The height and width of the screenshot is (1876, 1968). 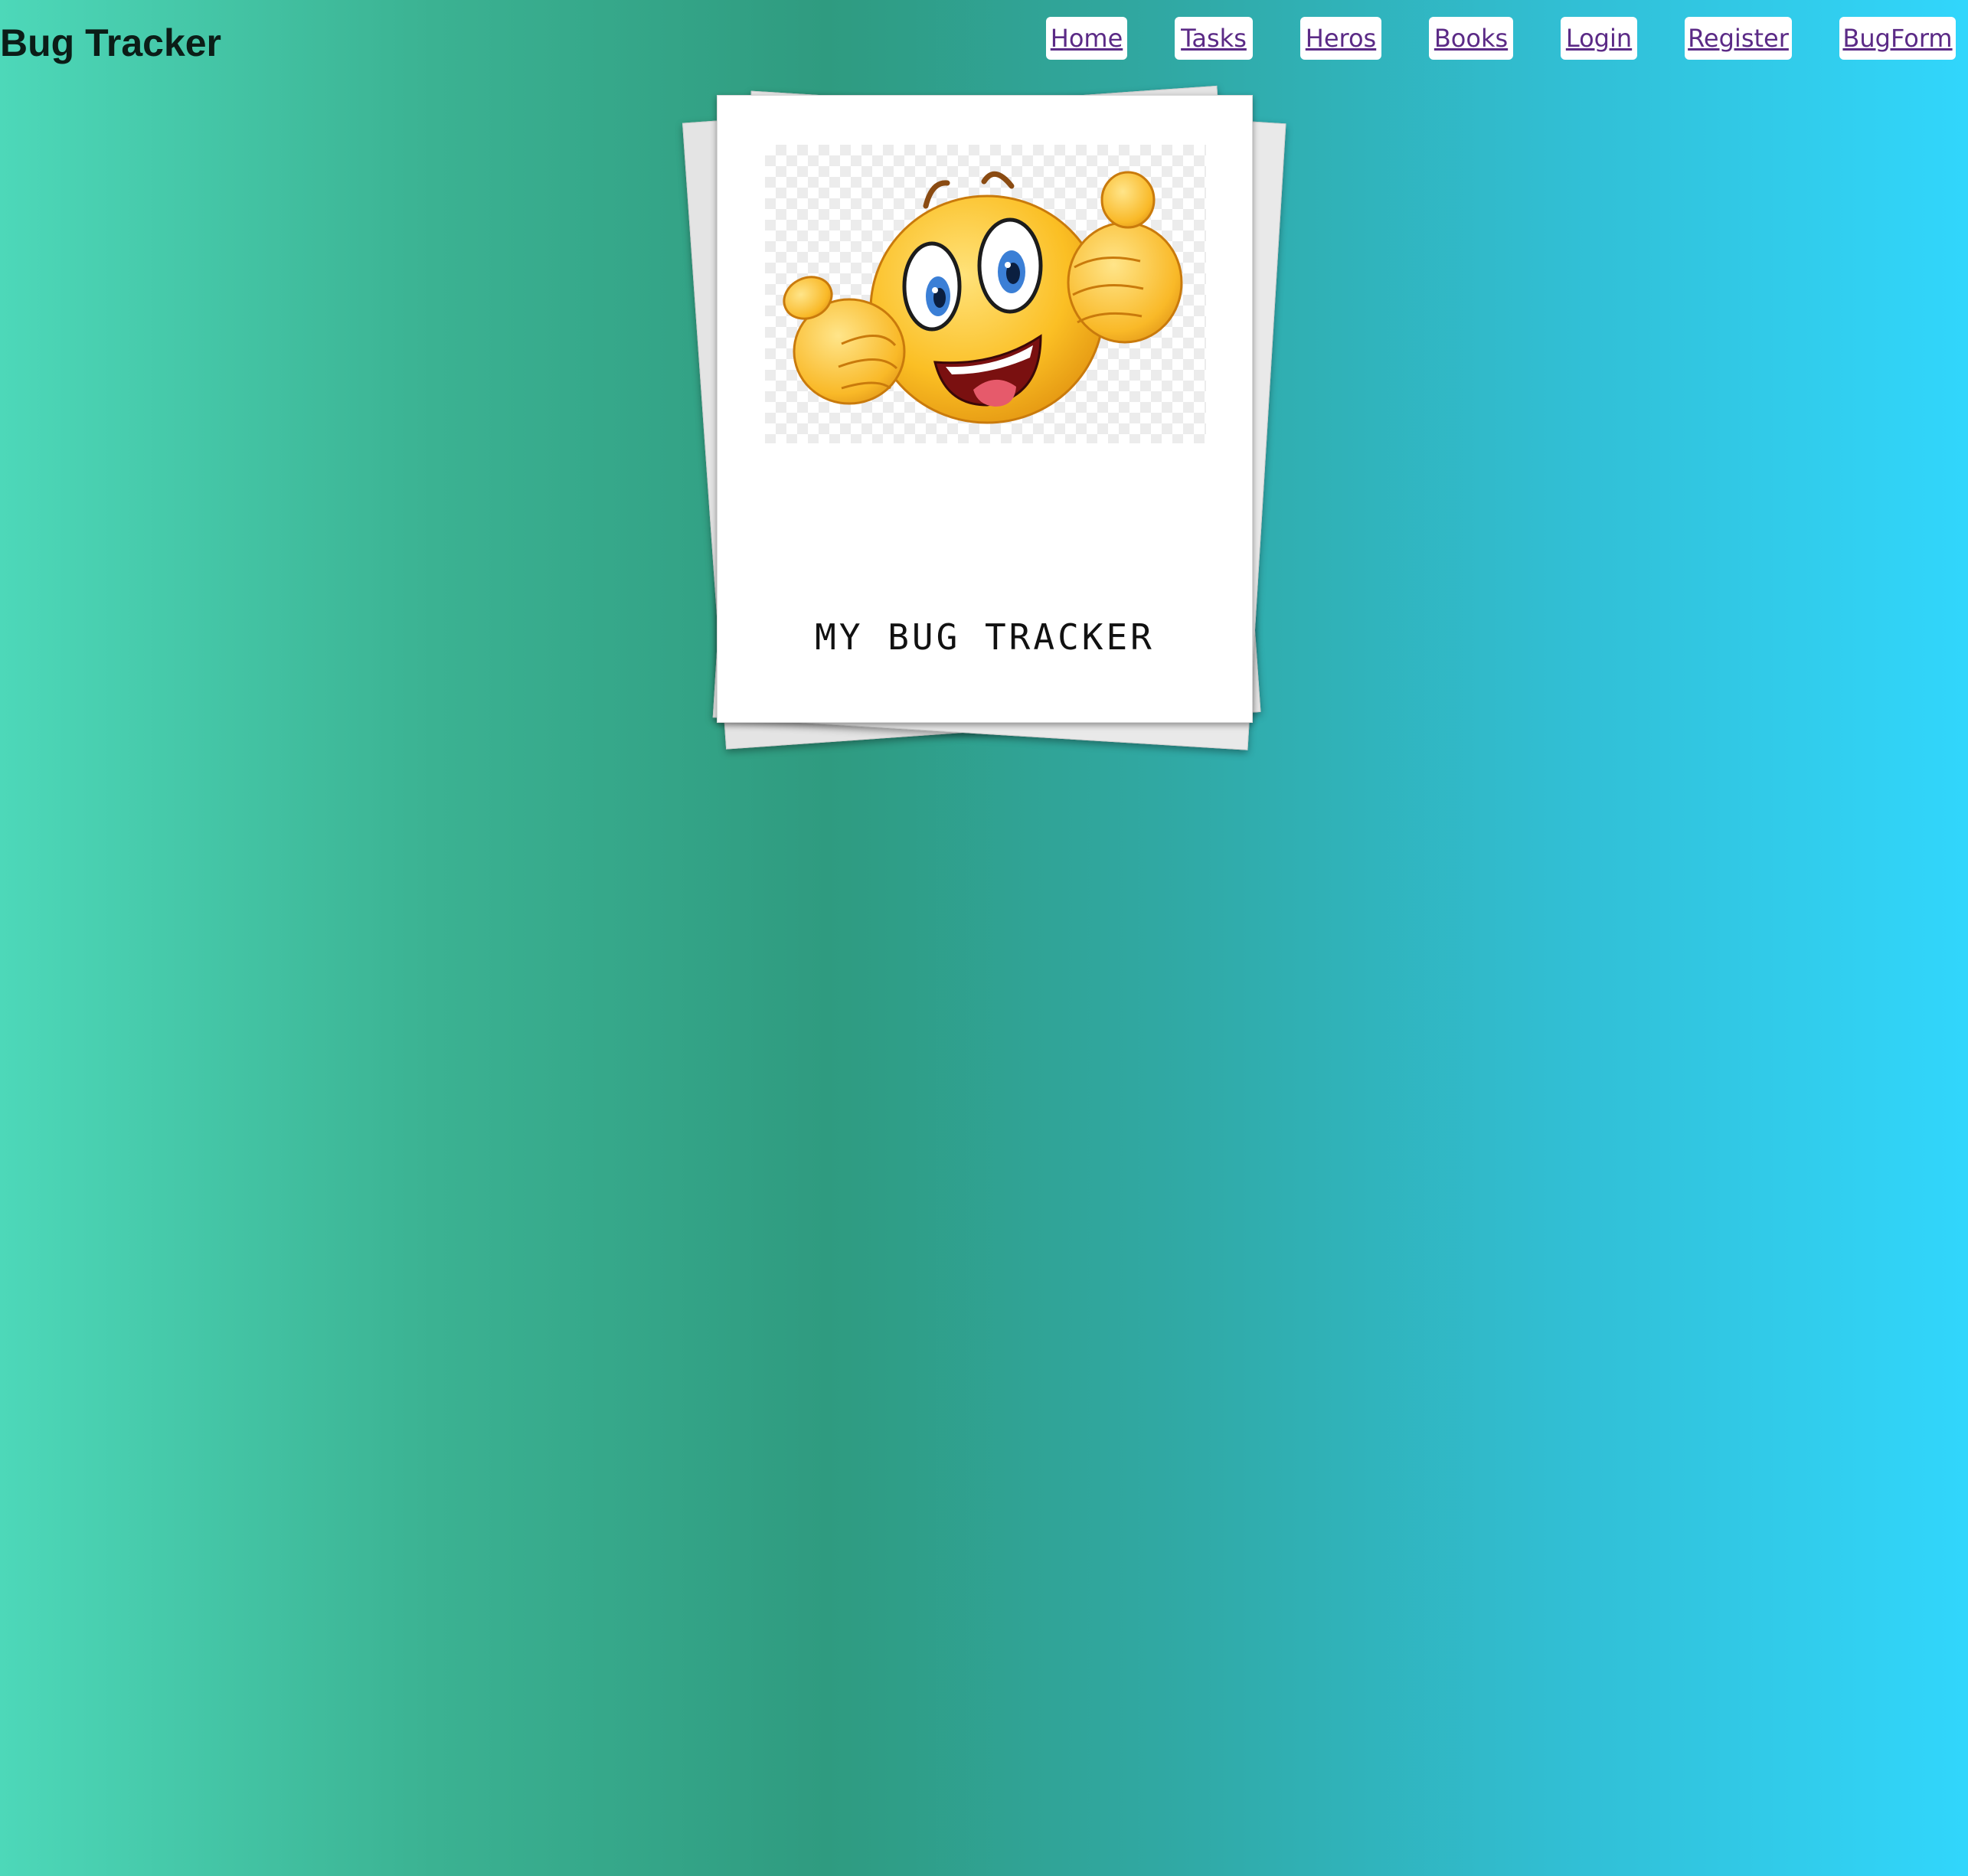 What do you see at coordinates (1341, 39) in the screenshot?
I see `nav-link-heros: Heros` at bounding box center [1341, 39].